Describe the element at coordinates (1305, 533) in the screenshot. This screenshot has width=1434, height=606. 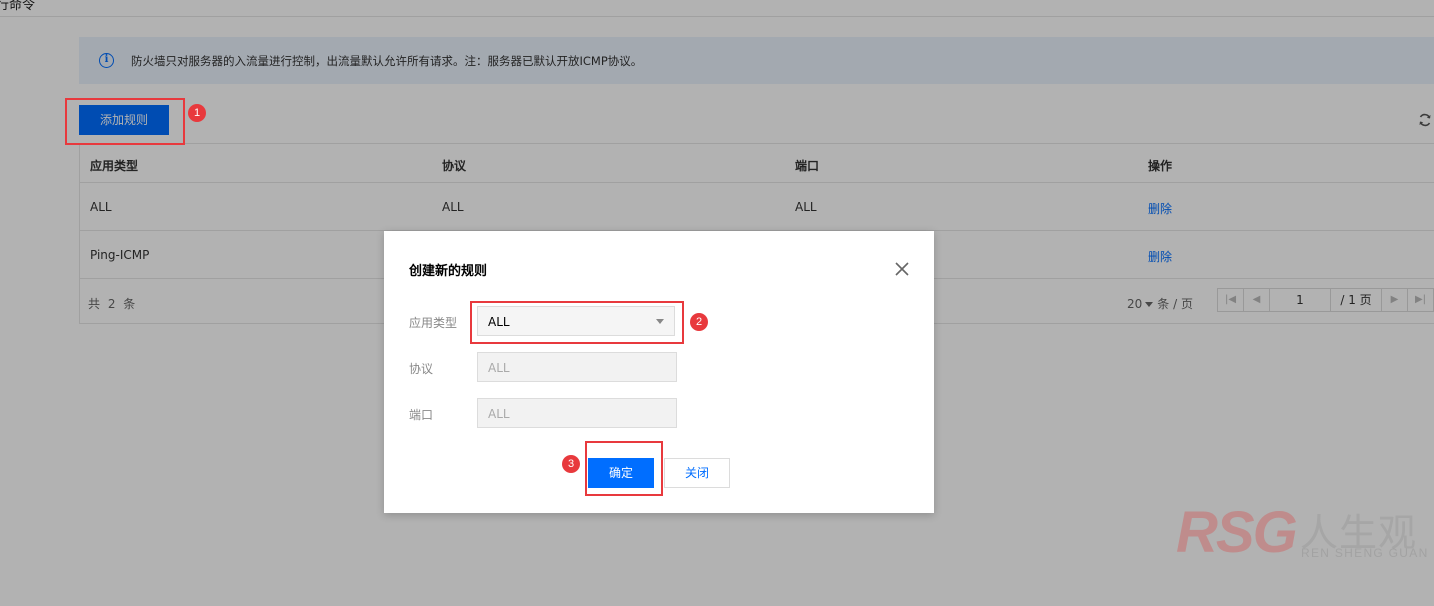
I see `watermark-logo: RSG 人生观 REN SHENG GUAN` at that location.